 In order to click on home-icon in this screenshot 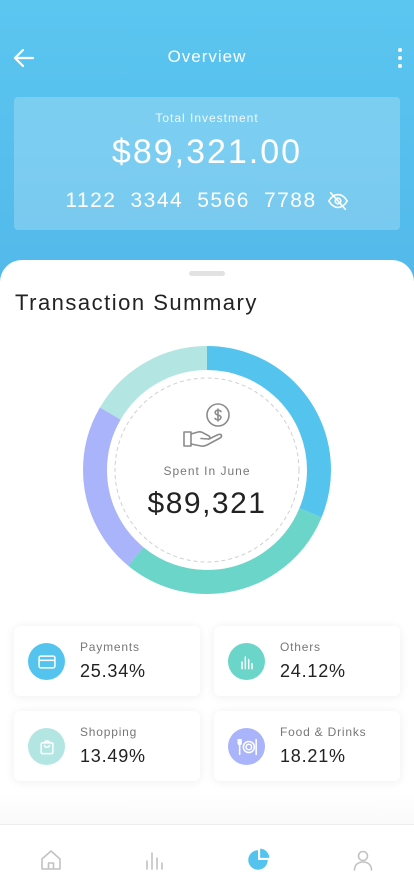, I will do `click(51, 860)`.